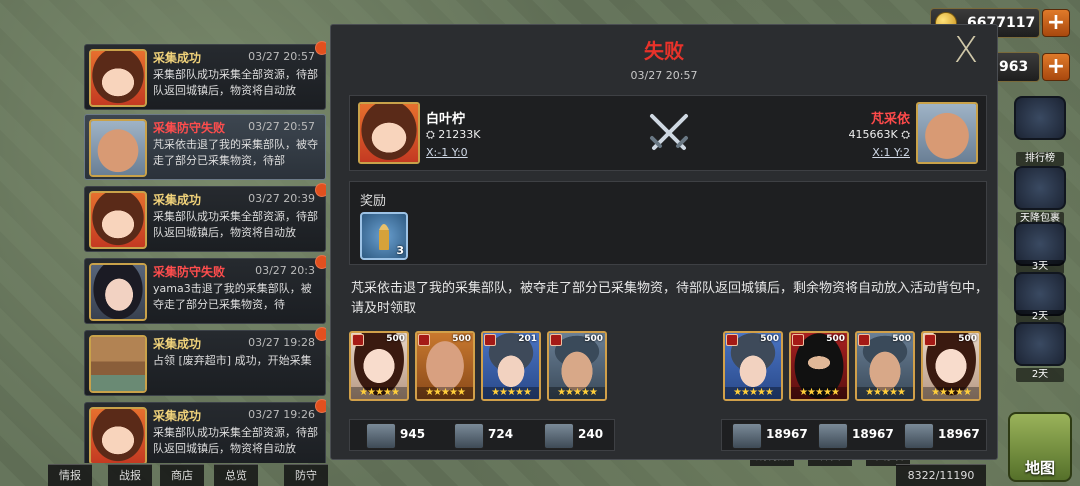  What do you see at coordinates (432, 134) in the screenshot?
I see `power-icon: ⛭` at bounding box center [432, 134].